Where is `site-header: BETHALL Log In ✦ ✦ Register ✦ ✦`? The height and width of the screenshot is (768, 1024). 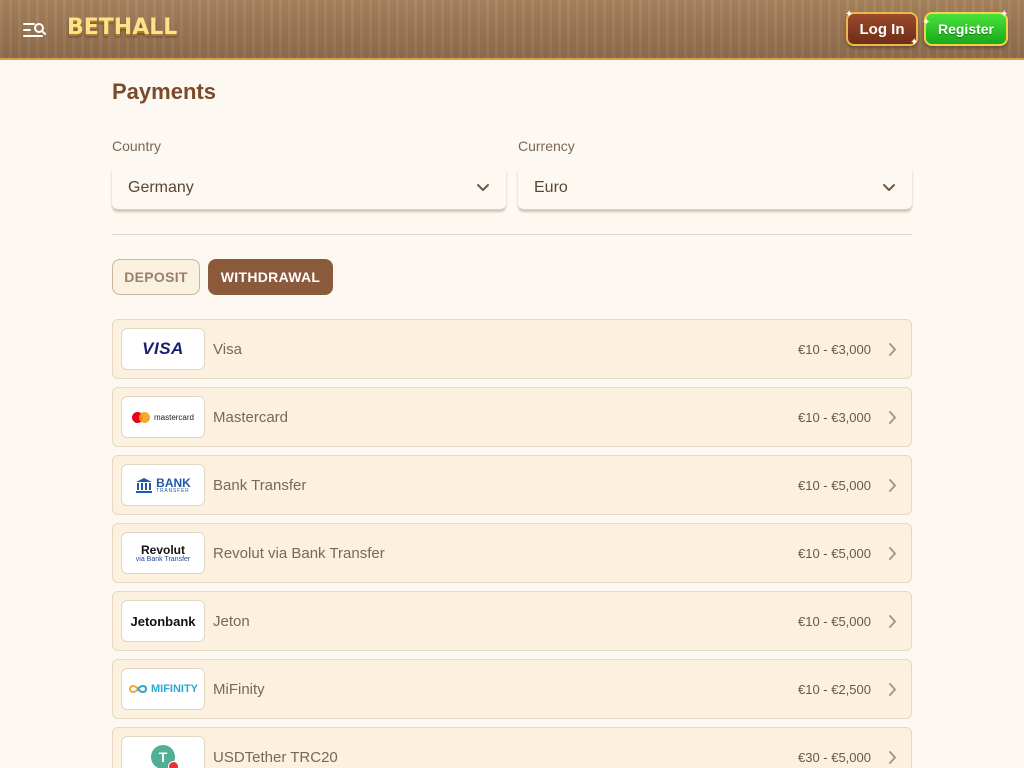 site-header: BETHALL Log In ✦ ✦ Register ✦ ✦ is located at coordinates (512, 30).